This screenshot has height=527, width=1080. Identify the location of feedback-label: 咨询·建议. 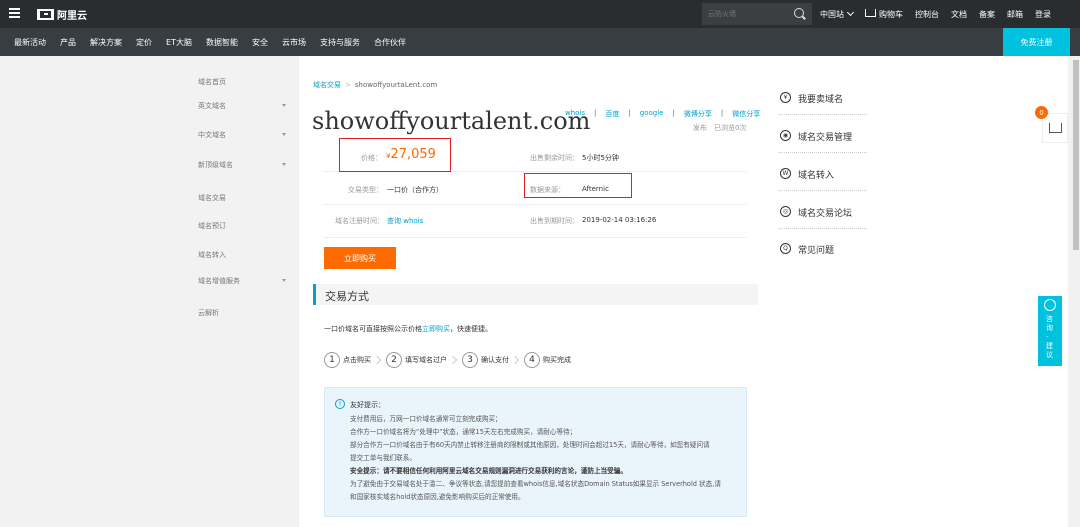
(1049, 337).